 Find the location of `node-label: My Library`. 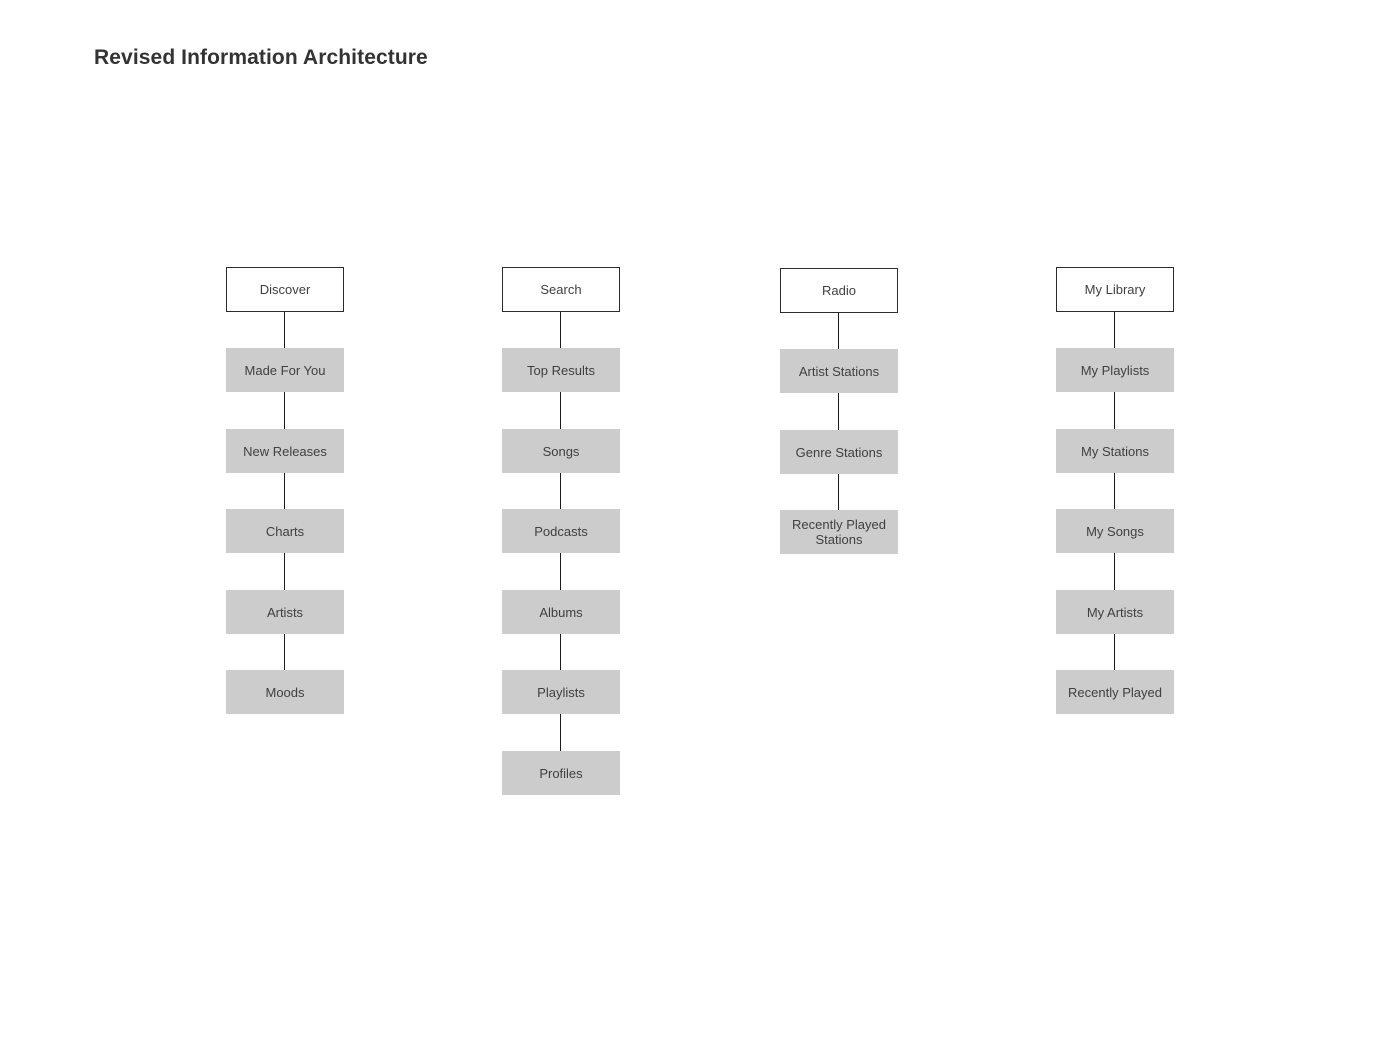

node-label: My Library is located at coordinates (1115, 289).